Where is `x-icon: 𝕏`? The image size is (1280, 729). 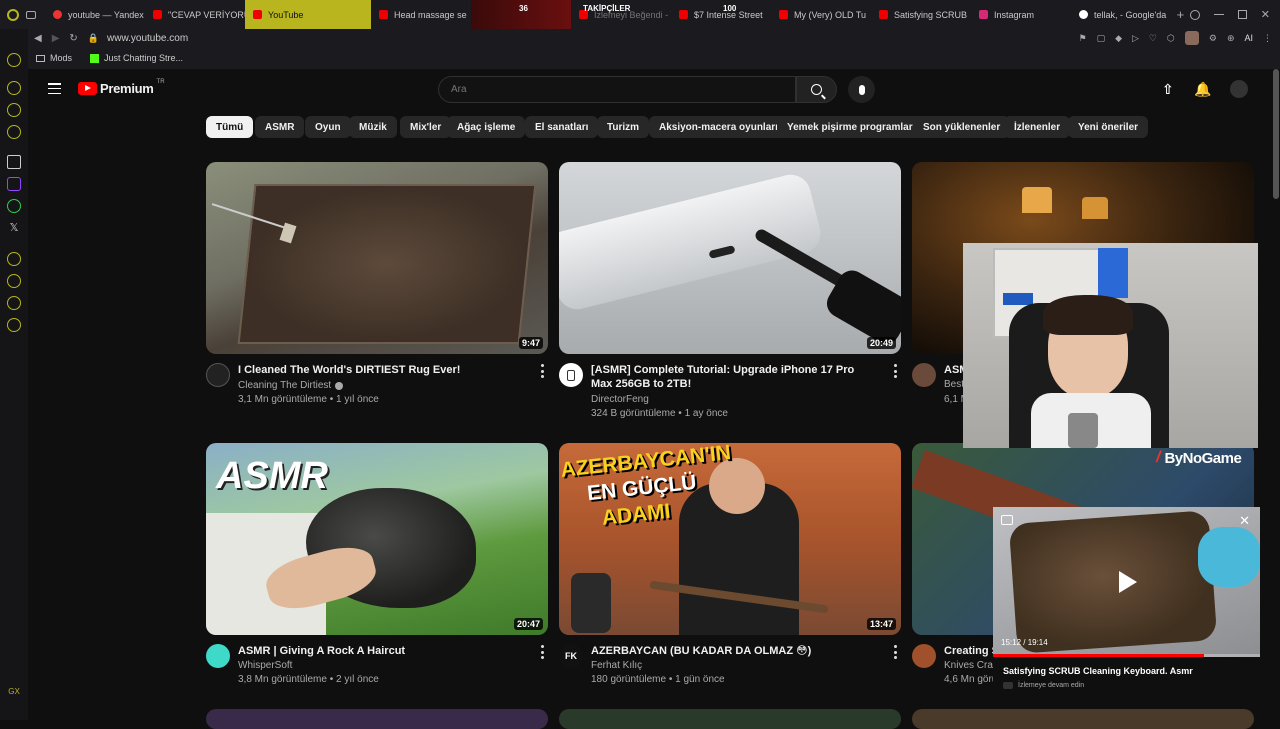 x-icon: 𝕏 is located at coordinates (14, 227).